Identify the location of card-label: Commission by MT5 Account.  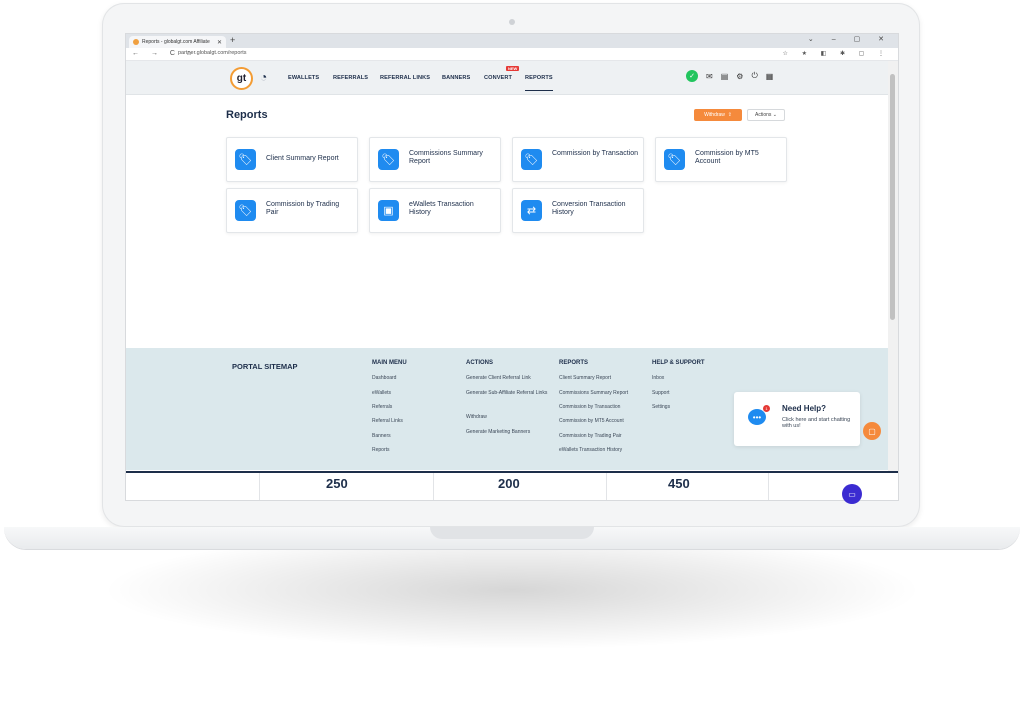
(727, 157).